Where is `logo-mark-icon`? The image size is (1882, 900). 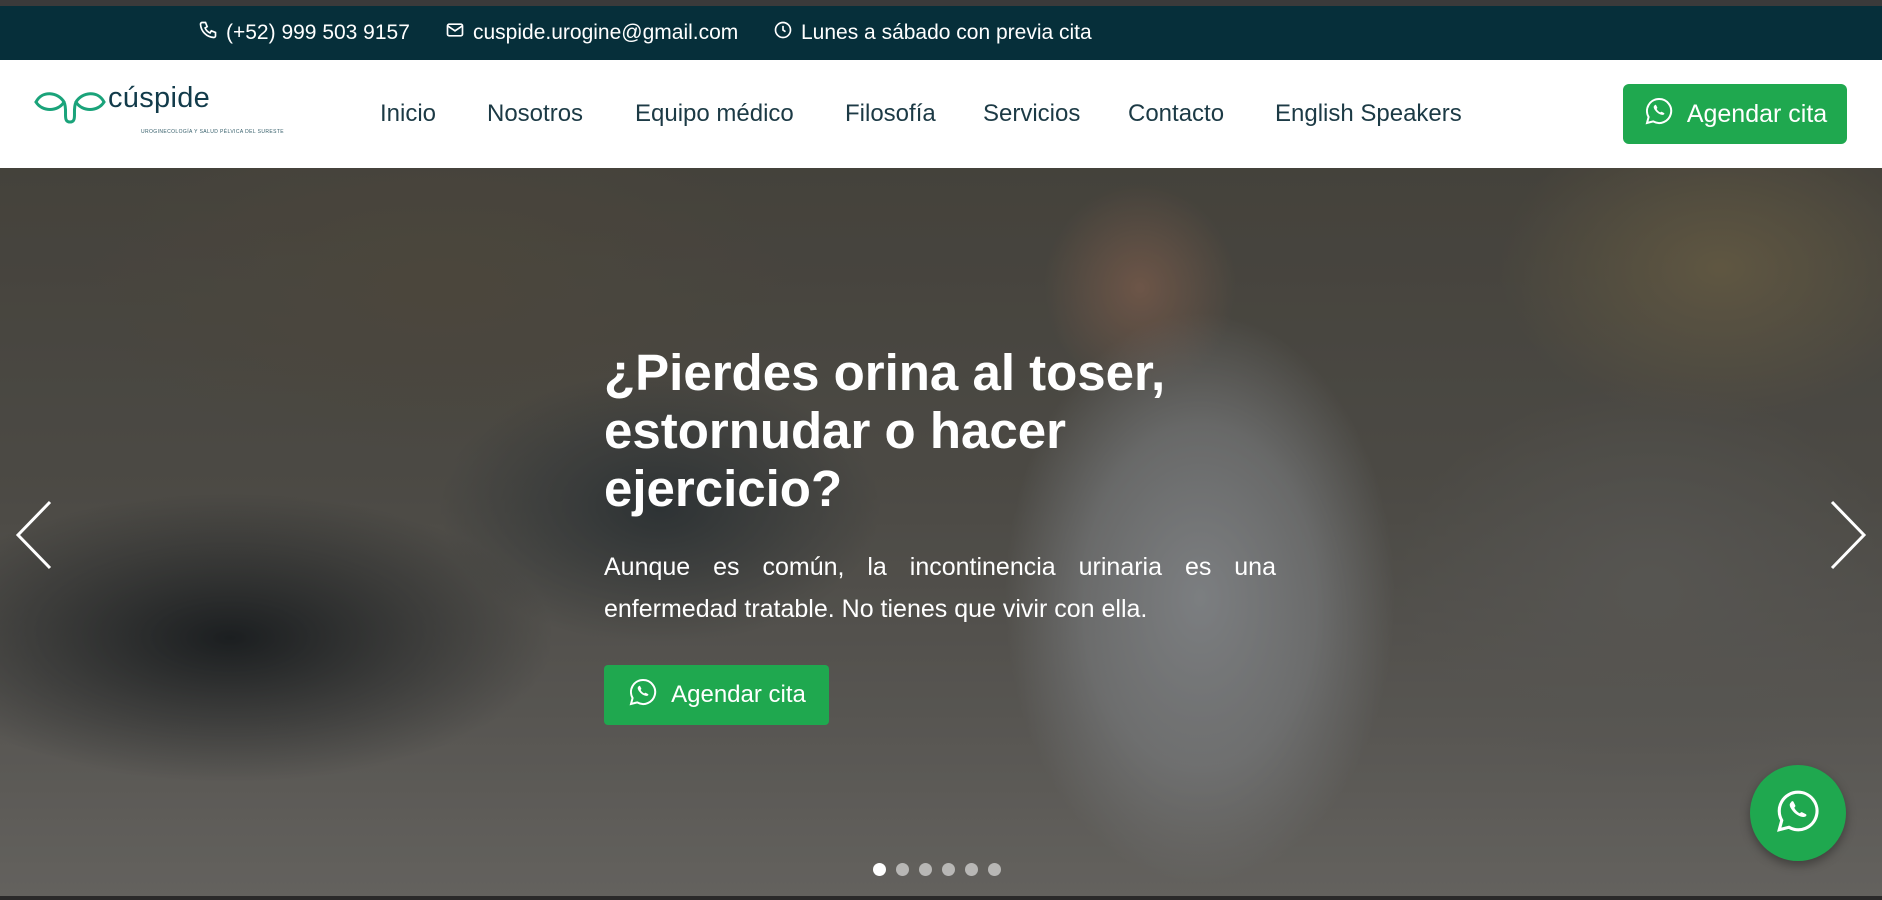 logo-mark-icon is located at coordinates (70, 108).